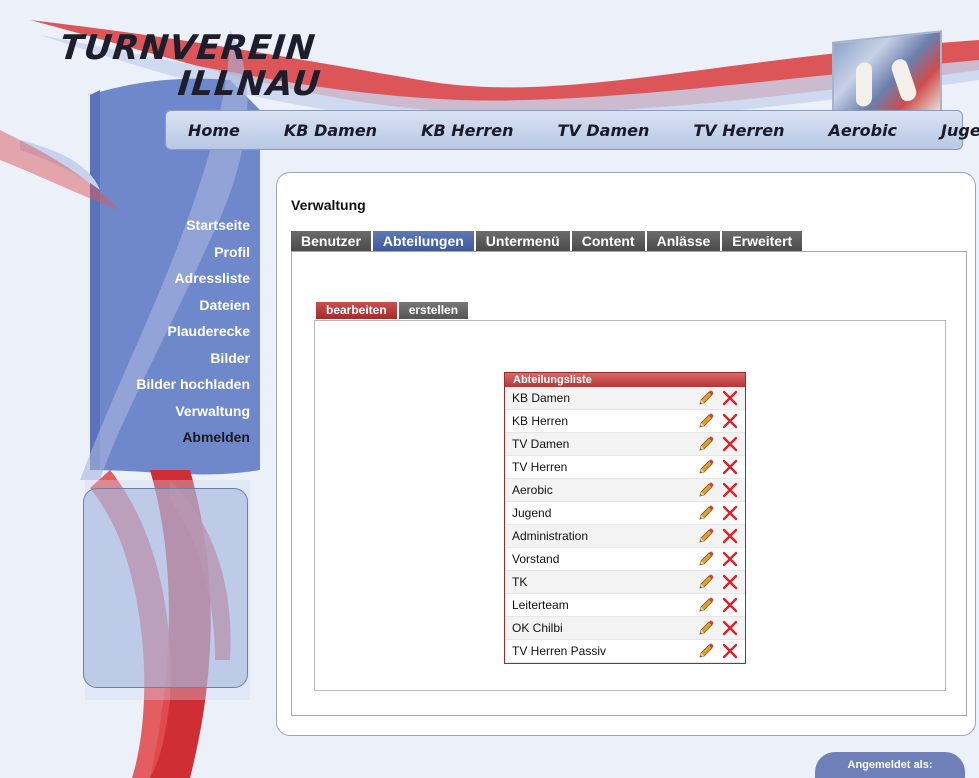  Describe the element at coordinates (523, 241) in the screenshot. I see `tab-untermenue: Untermenü` at that location.